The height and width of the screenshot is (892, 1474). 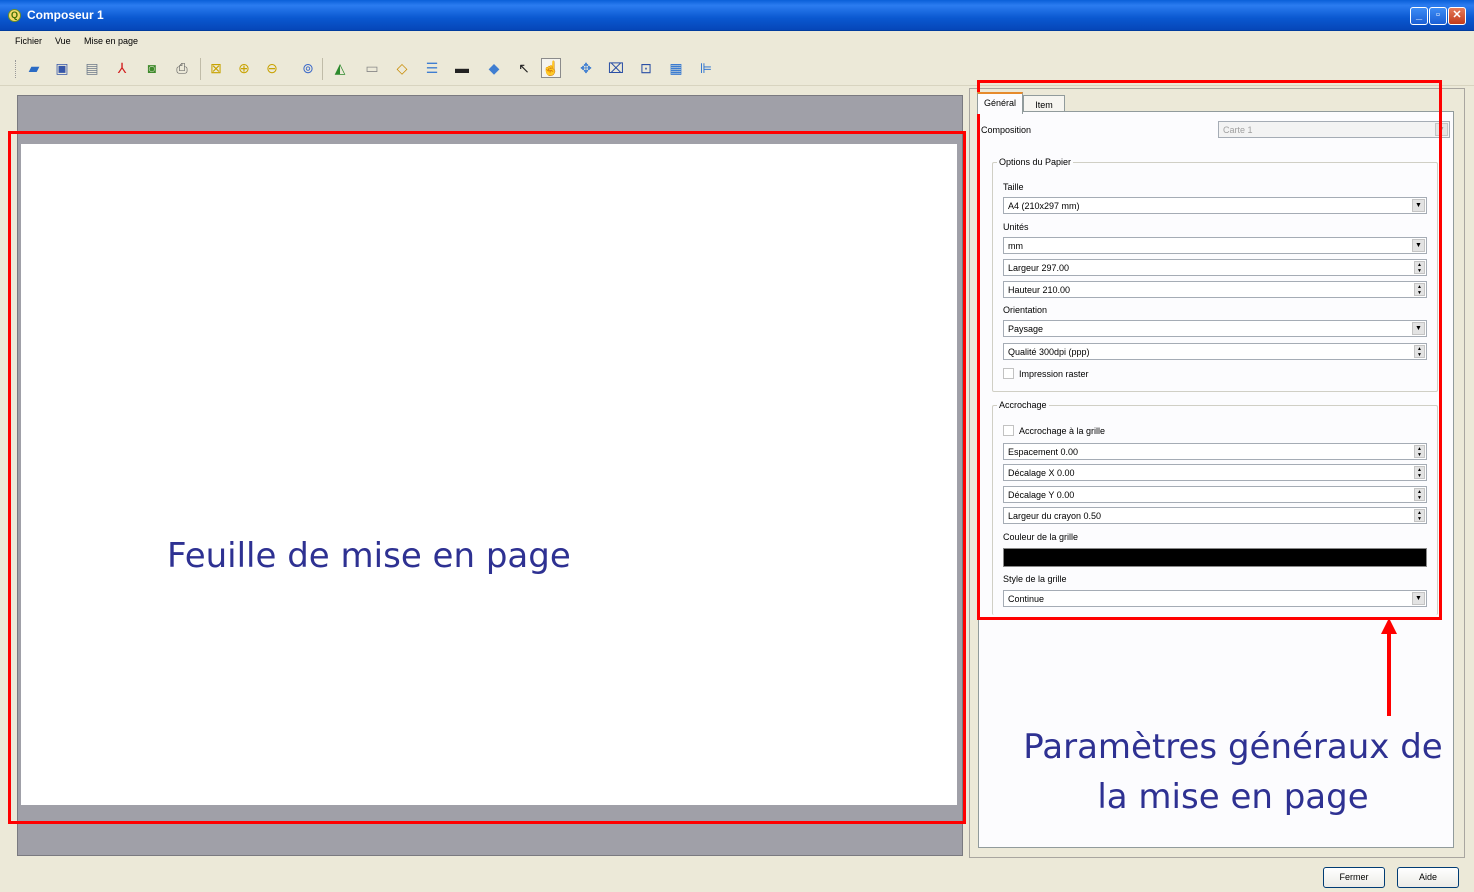 I want to click on close-button: Fermer, so click(x=1354, y=877).